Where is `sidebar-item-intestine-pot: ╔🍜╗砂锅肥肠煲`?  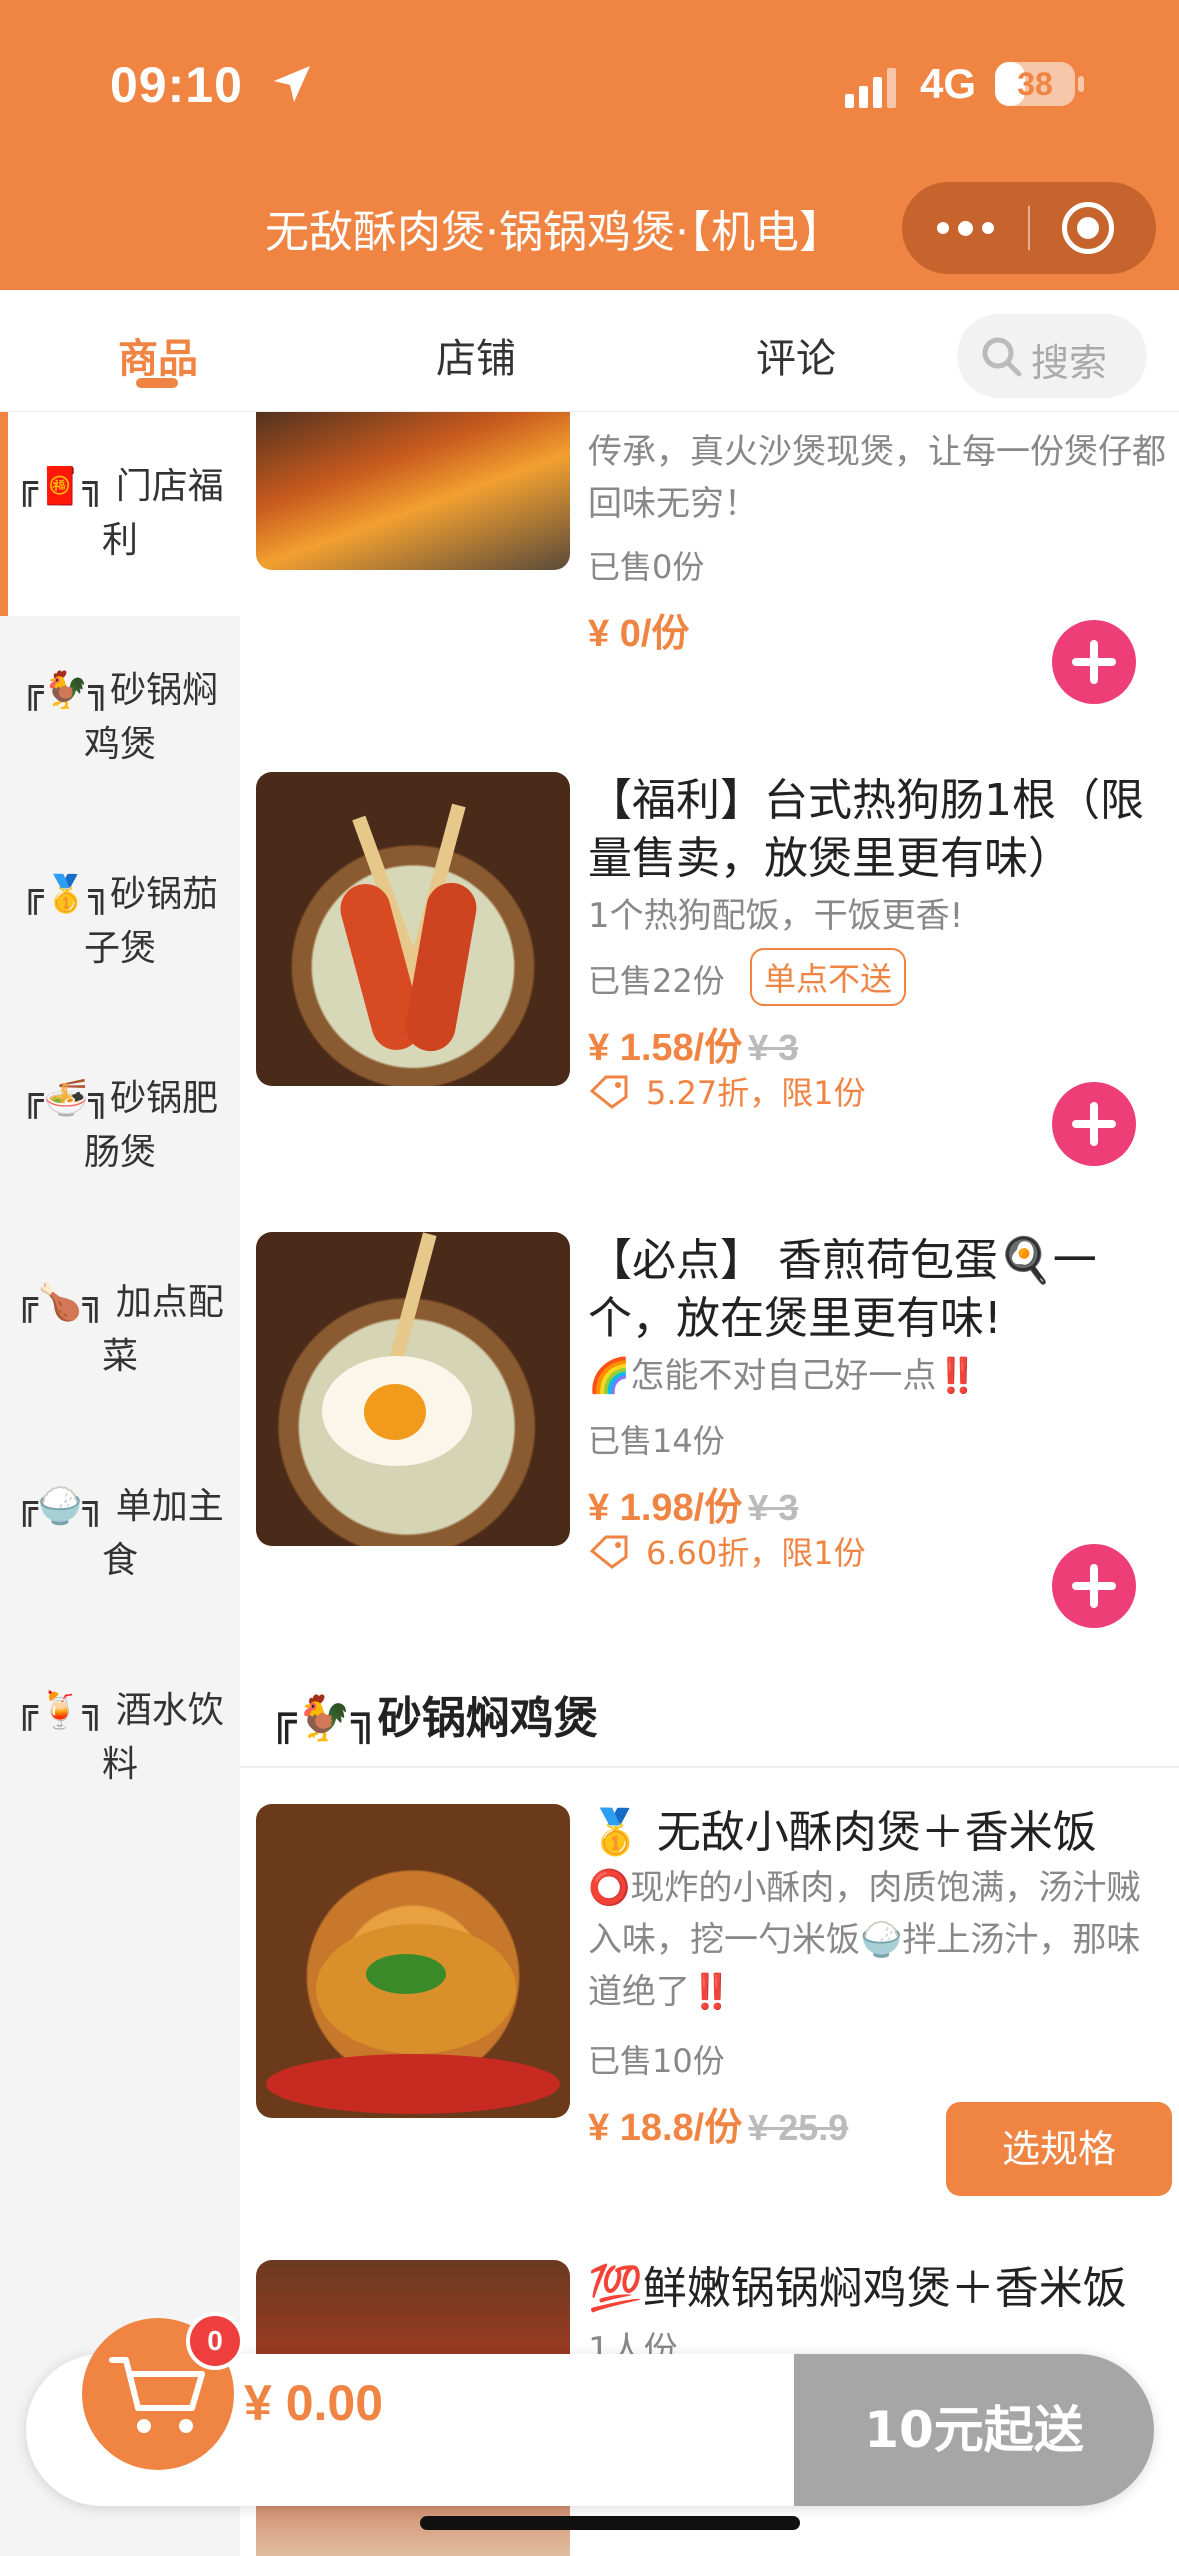
sidebar-item-intestine-pot: ╔🍜╗砂锅肥肠煲 is located at coordinates (120, 1126).